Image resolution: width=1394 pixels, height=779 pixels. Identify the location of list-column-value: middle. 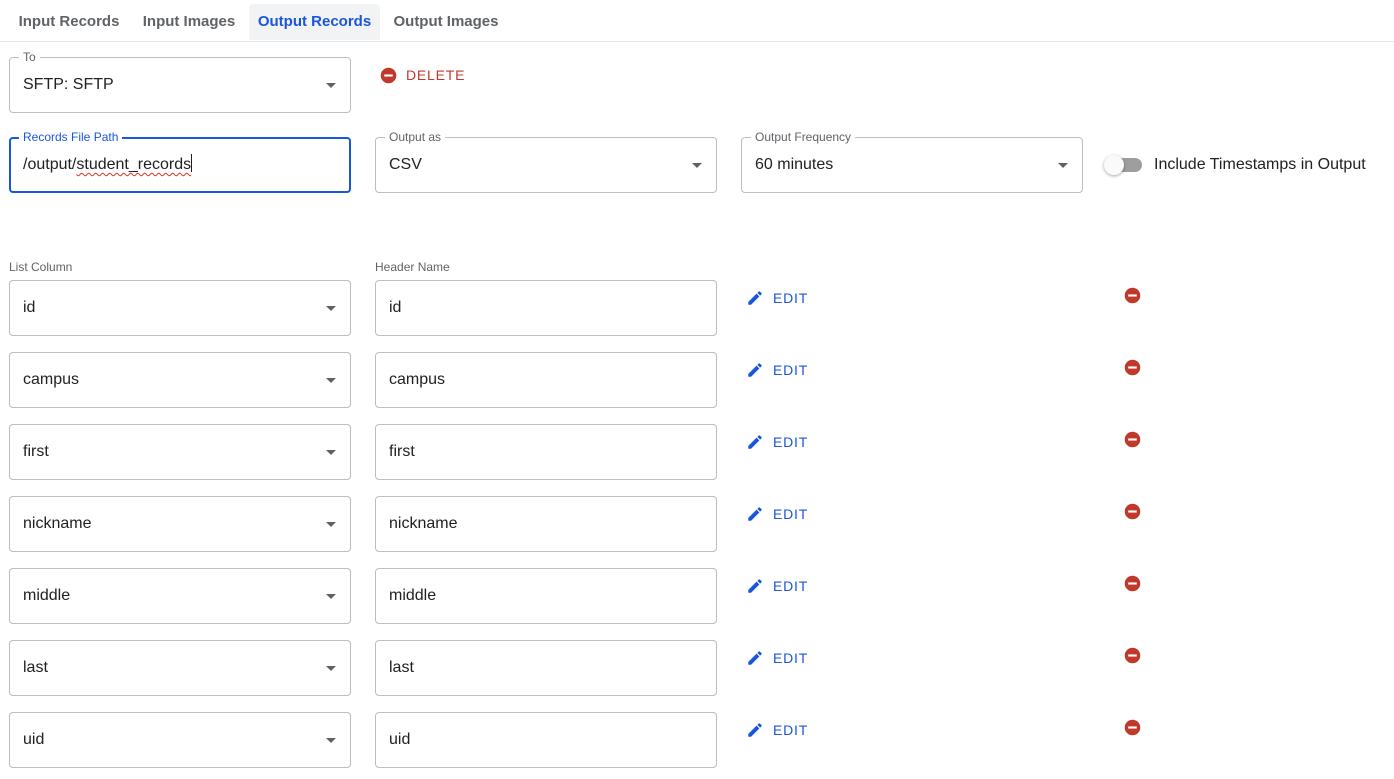
(47, 595).